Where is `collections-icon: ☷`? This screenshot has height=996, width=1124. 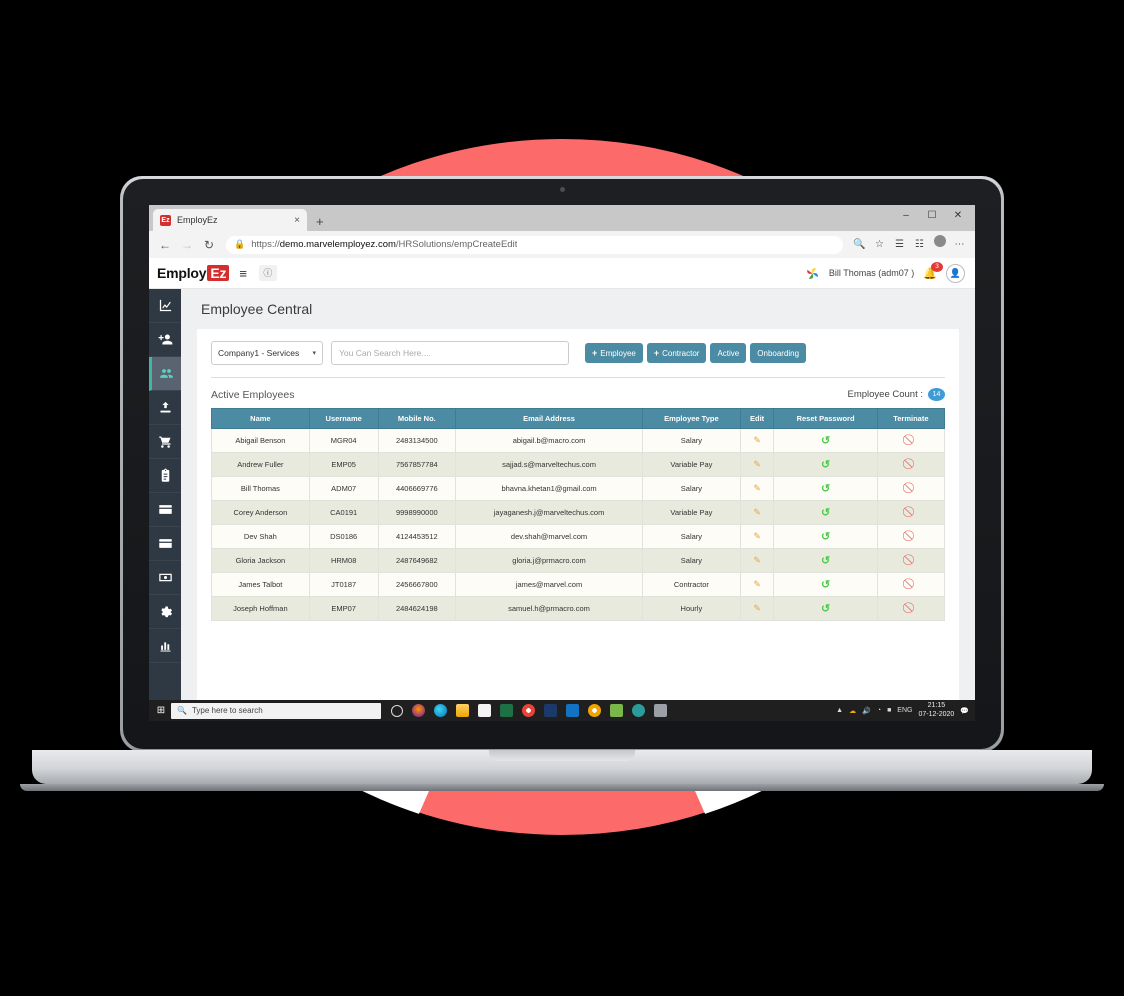 collections-icon: ☷ is located at coordinates (919, 244).